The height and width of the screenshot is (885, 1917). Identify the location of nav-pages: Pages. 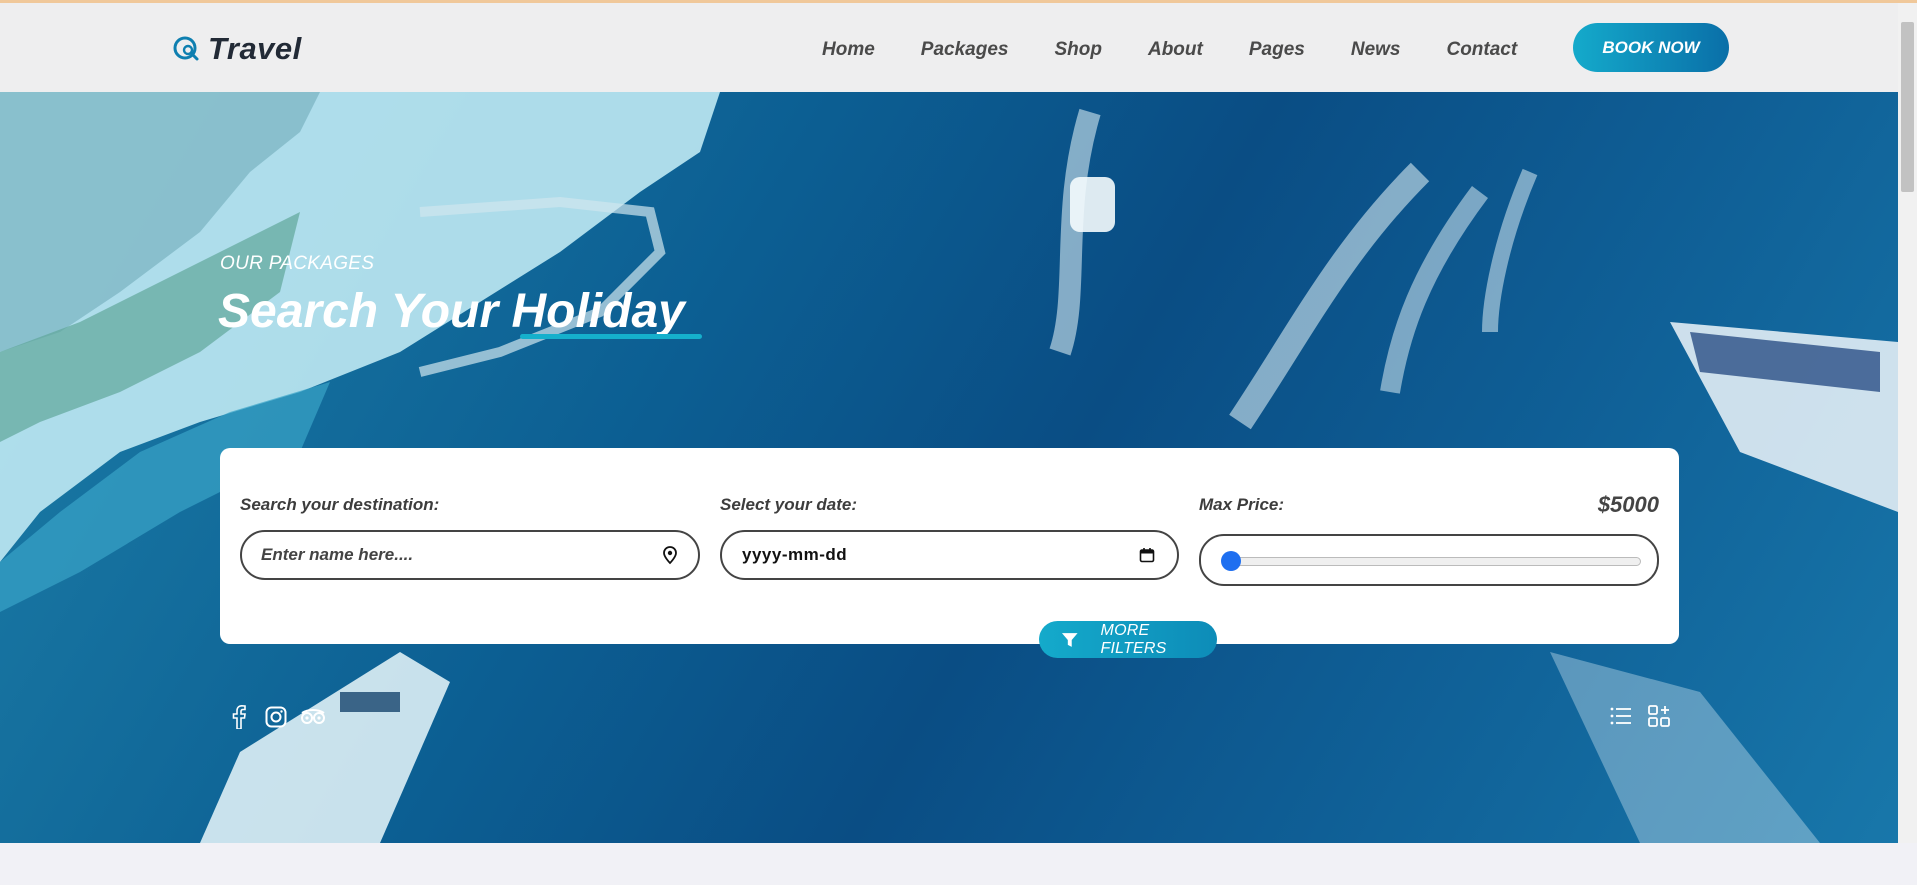
(1277, 50).